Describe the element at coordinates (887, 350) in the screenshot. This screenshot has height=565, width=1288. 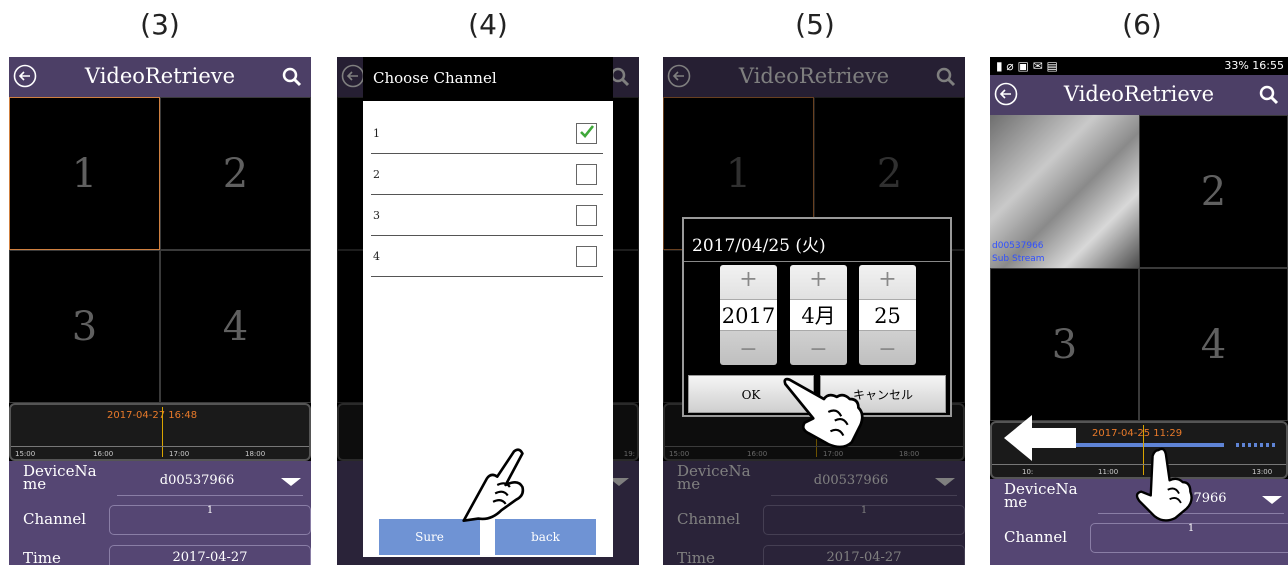
I see `day-decrement-button: −` at that location.